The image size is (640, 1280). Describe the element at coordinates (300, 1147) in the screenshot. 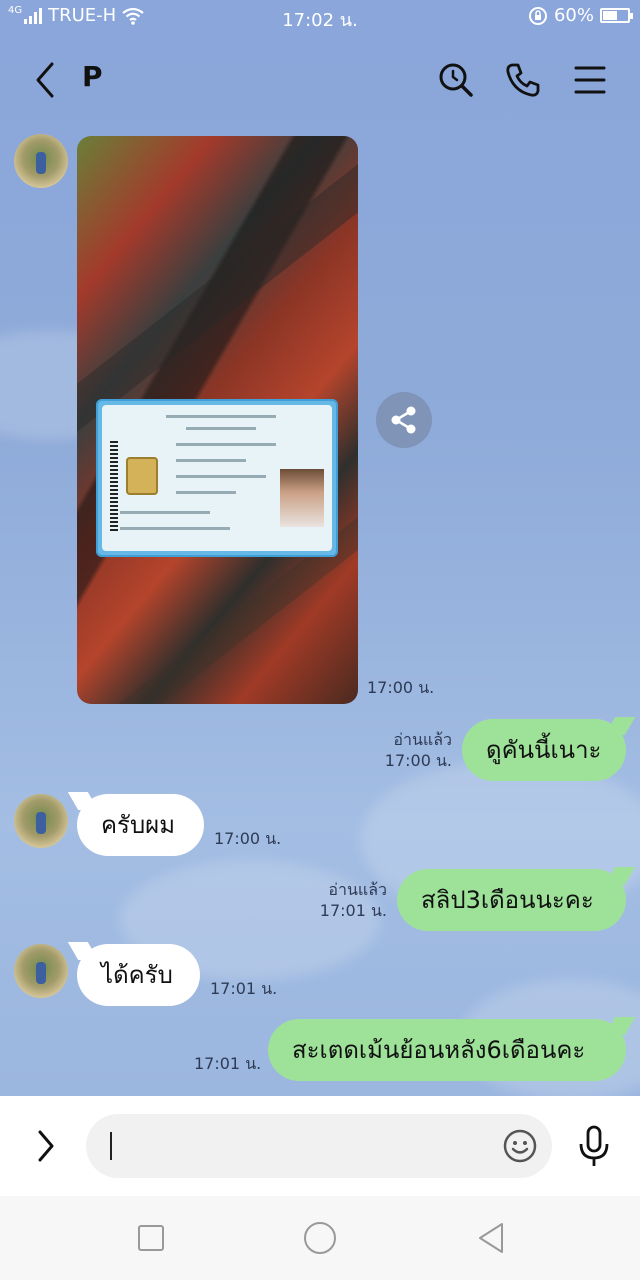

I see `message-input` at that location.